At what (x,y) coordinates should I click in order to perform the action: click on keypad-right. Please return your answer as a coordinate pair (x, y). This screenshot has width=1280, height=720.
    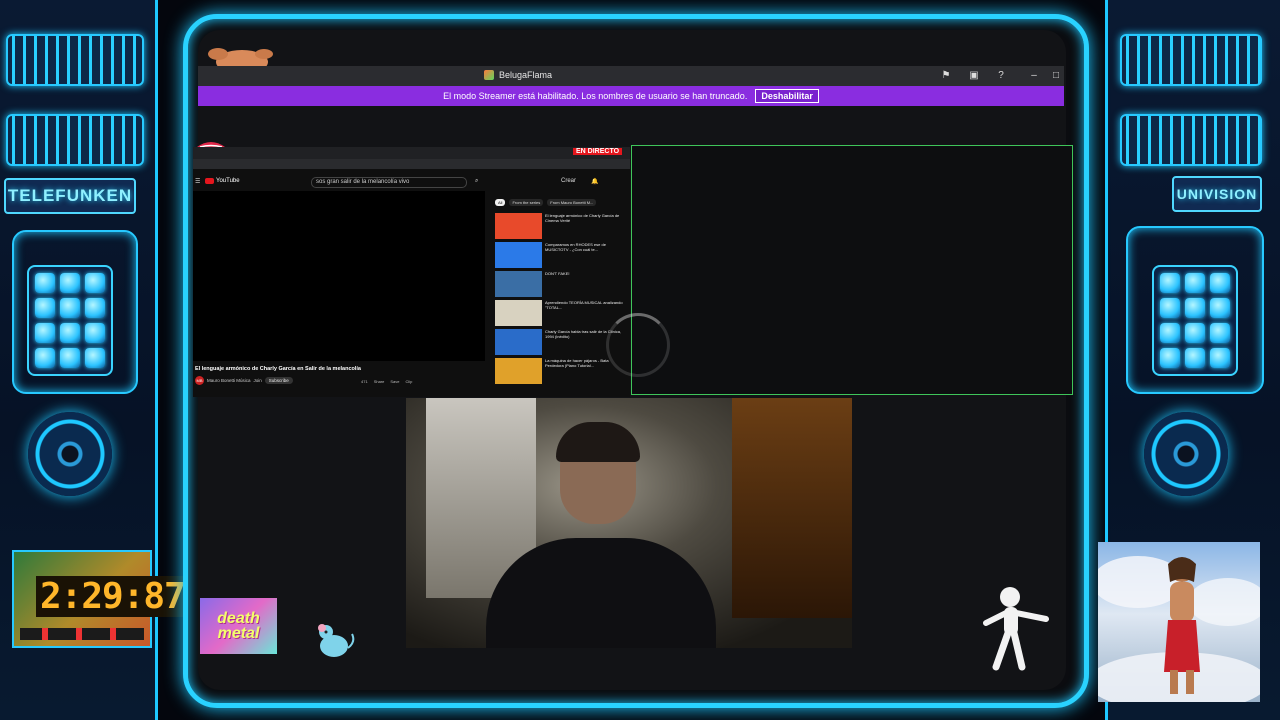
    Looking at the image, I should click on (1195, 320).